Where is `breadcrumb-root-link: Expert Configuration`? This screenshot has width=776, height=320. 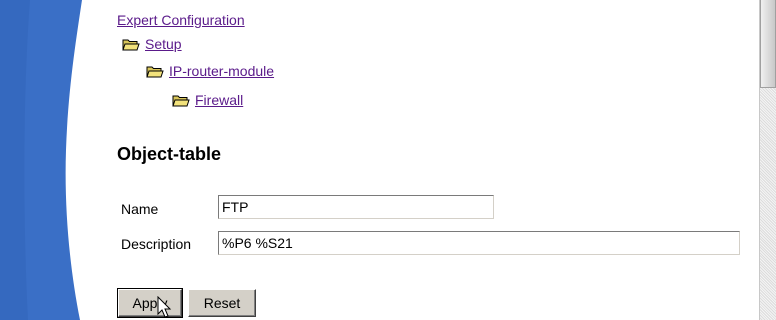 breadcrumb-root-link: Expert Configuration is located at coordinates (181, 20).